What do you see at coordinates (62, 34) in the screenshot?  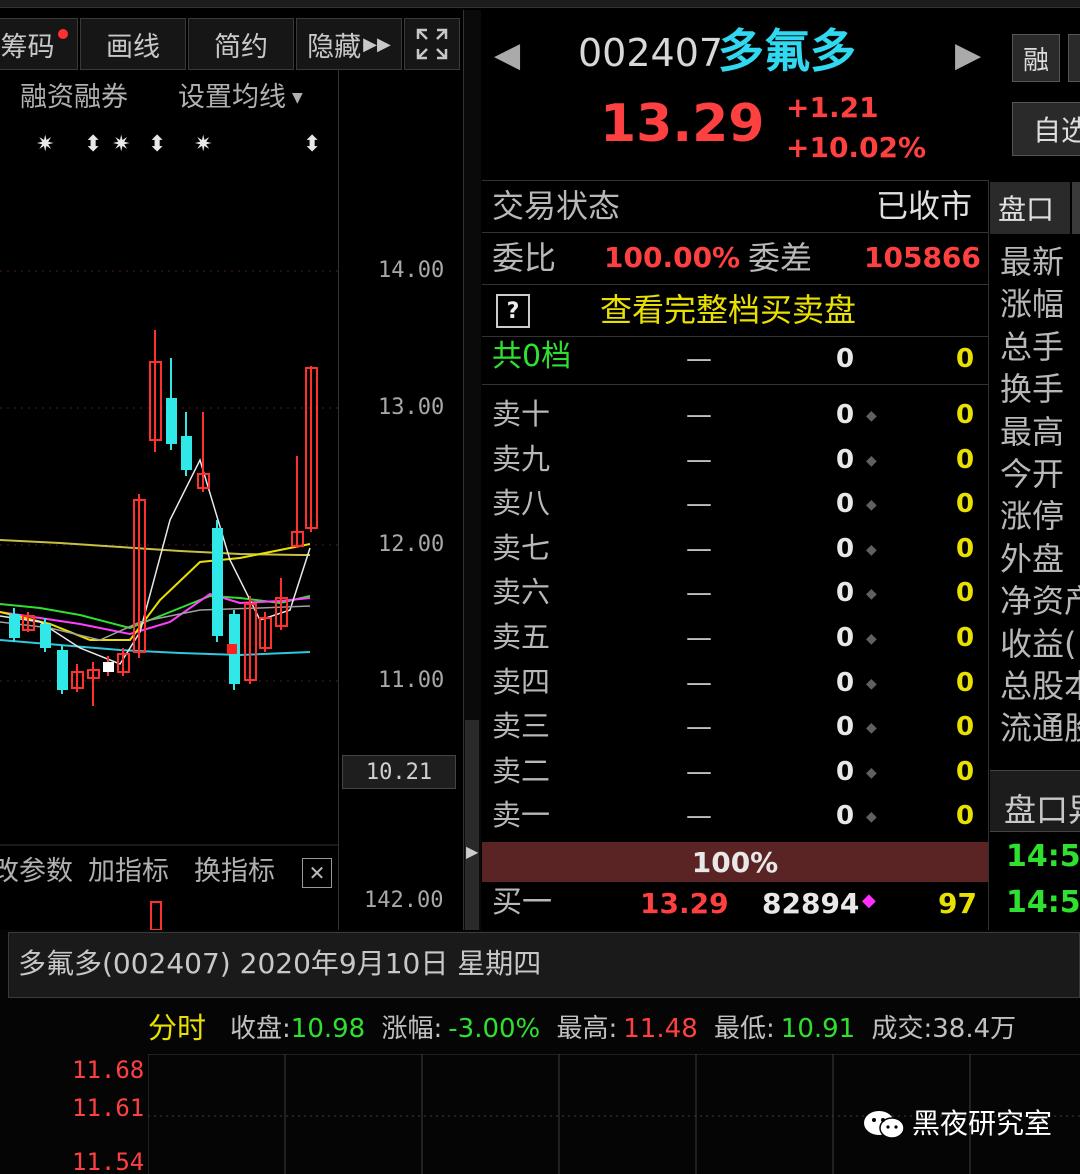 I see `notification-dot-icon` at bounding box center [62, 34].